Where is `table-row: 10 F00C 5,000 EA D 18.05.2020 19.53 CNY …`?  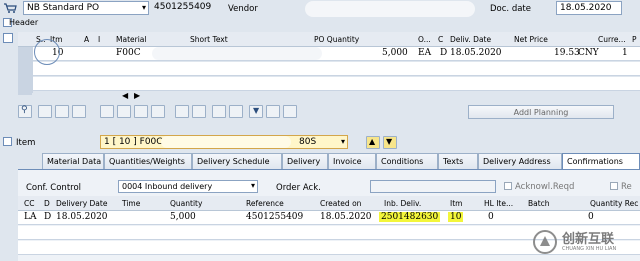 table-row: 10 F00C 5,000 EA D 18.05.2020 19.53 CNY … is located at coordinates (336, 54).